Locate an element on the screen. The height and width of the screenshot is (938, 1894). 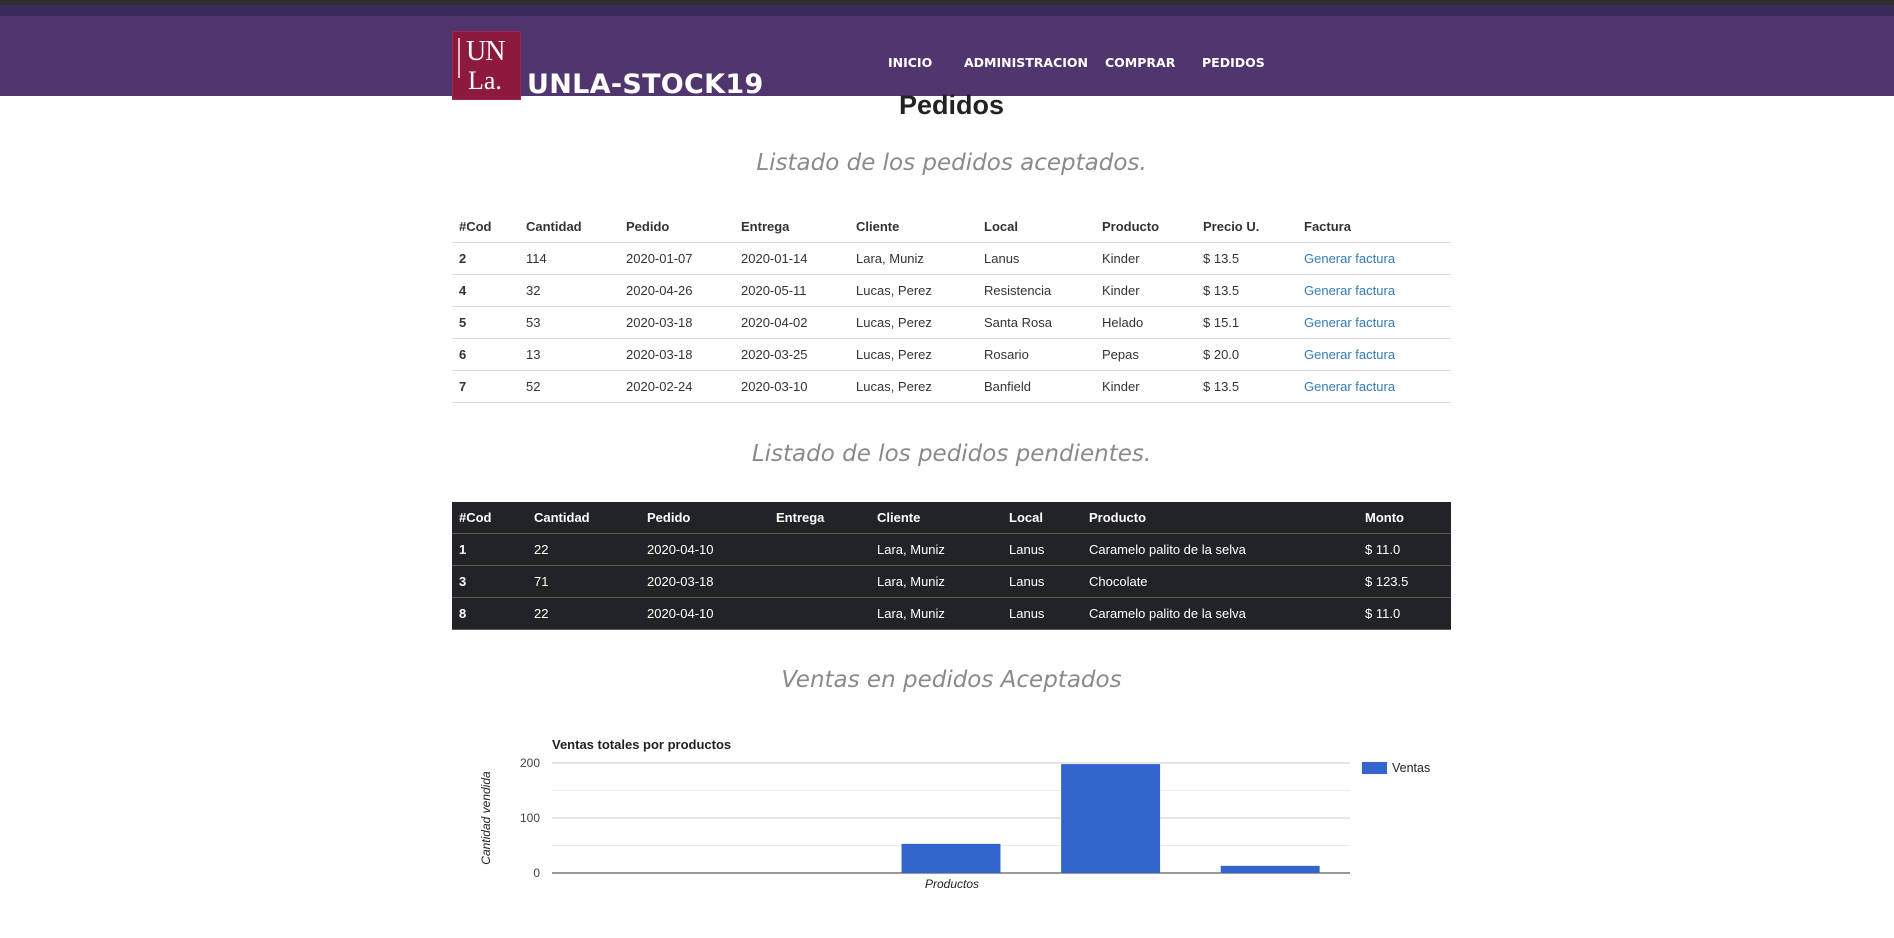
cell-entrega: 2020-05-11 is located at coordinates (791, 290).